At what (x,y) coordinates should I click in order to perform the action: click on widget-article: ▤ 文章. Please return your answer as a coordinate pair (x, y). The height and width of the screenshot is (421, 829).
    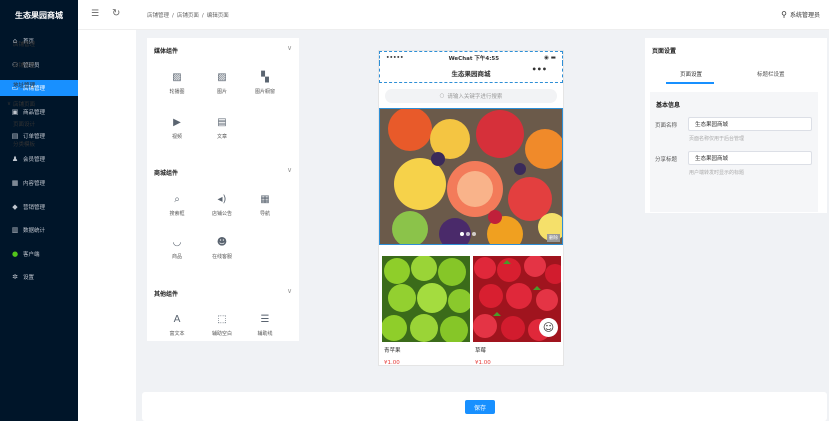
    Looking at the image, I should click on (222, 128).